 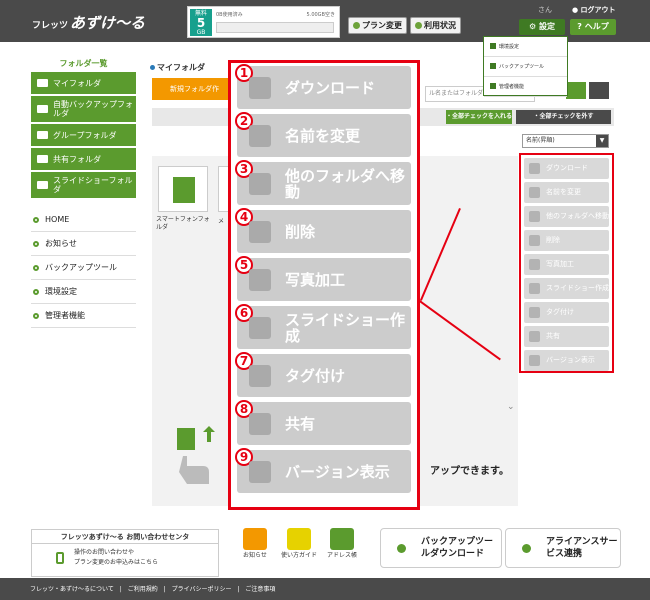 What do you see at coordinates (81, 267) in the screenshot?
I see `nav-label: バックアップツール` at bounding box center [81, 267].